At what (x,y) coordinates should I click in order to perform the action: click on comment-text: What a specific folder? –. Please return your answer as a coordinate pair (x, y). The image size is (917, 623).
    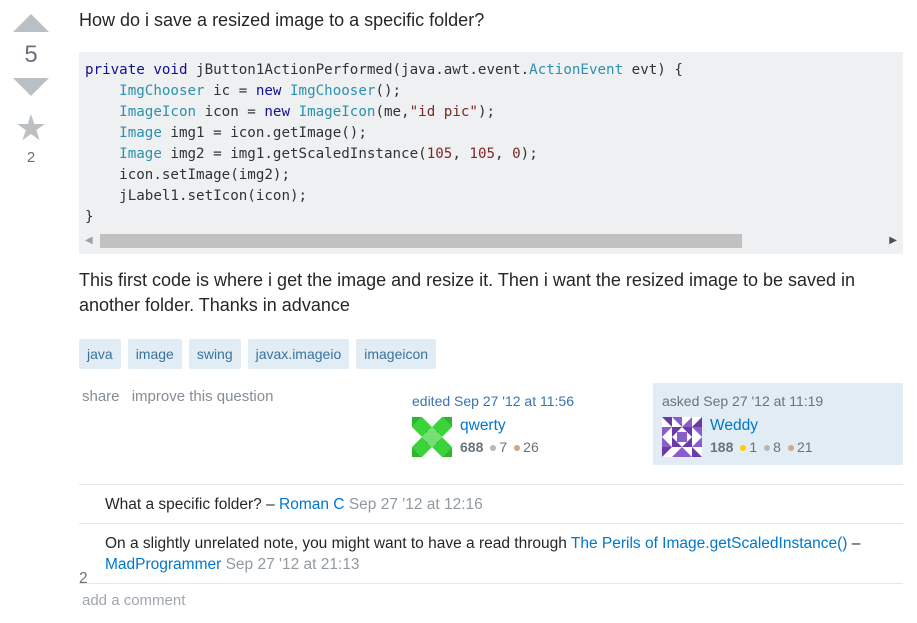
    Looking at the image, I should click on (192, 504).